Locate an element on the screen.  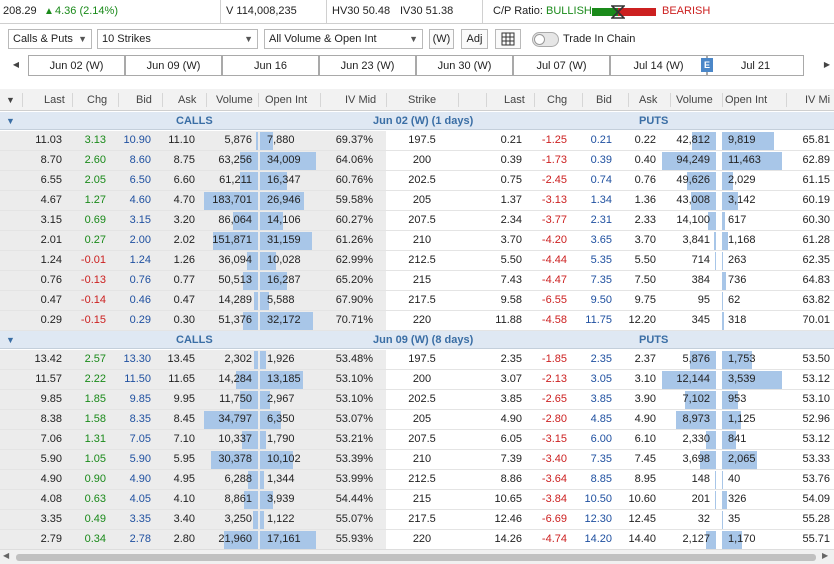
call-iv-mid-cell: 53.48% is located at coordinates (354, 359).